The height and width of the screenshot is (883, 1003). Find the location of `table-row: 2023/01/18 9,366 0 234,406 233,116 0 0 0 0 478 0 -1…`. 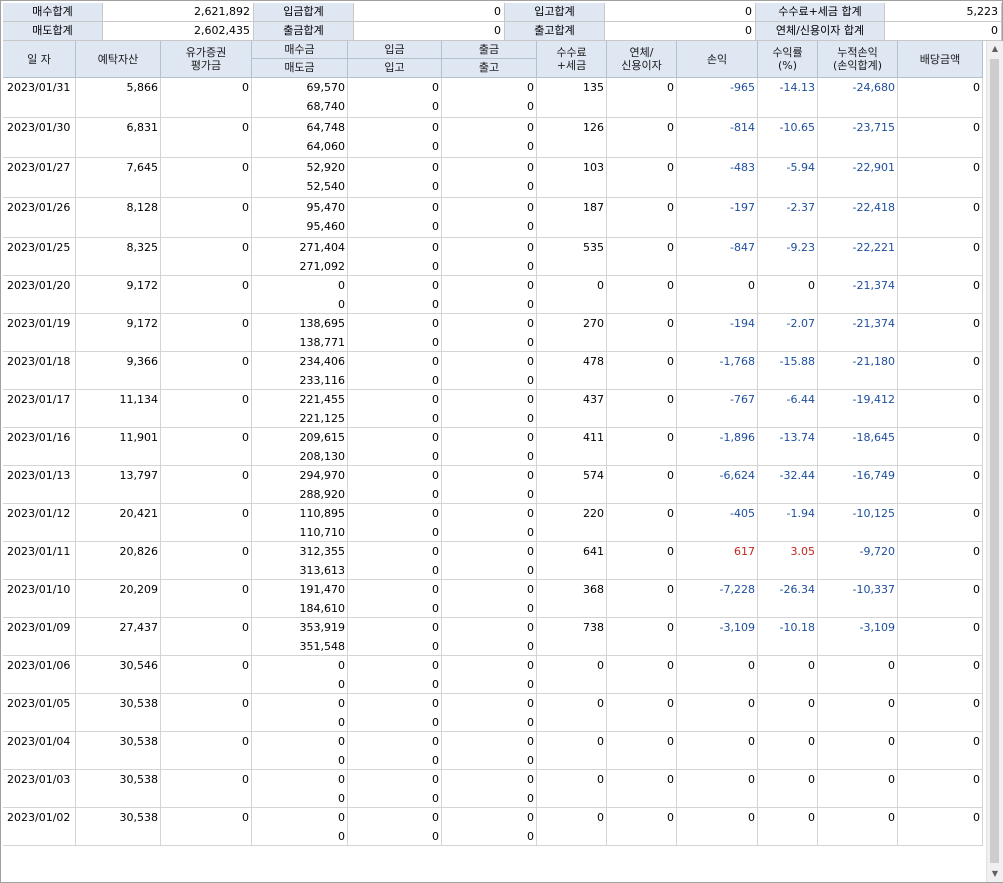

table-row: 2023/01/18 9,366 0 234,406 233,116 0 0 0 0 478 0 -1… is located at coordinates (493, 371).